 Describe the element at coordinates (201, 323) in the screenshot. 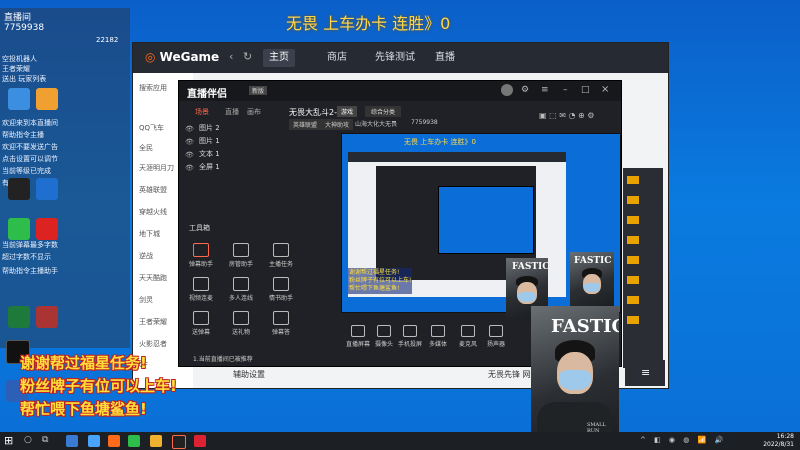

I see `tool-send-danmu: 送弹幕` at that location.